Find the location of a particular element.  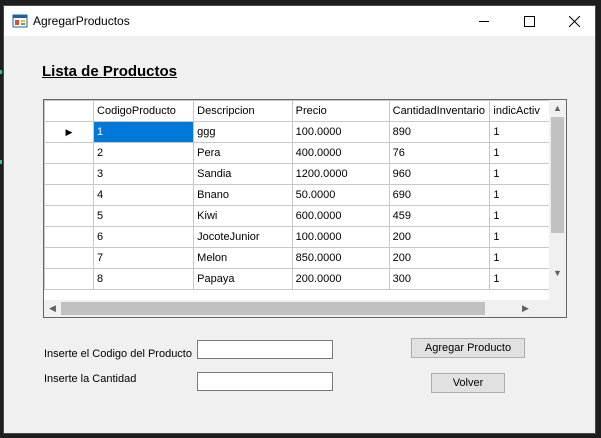

cell-cantidad: 890 is located at coordinates (439, 132).